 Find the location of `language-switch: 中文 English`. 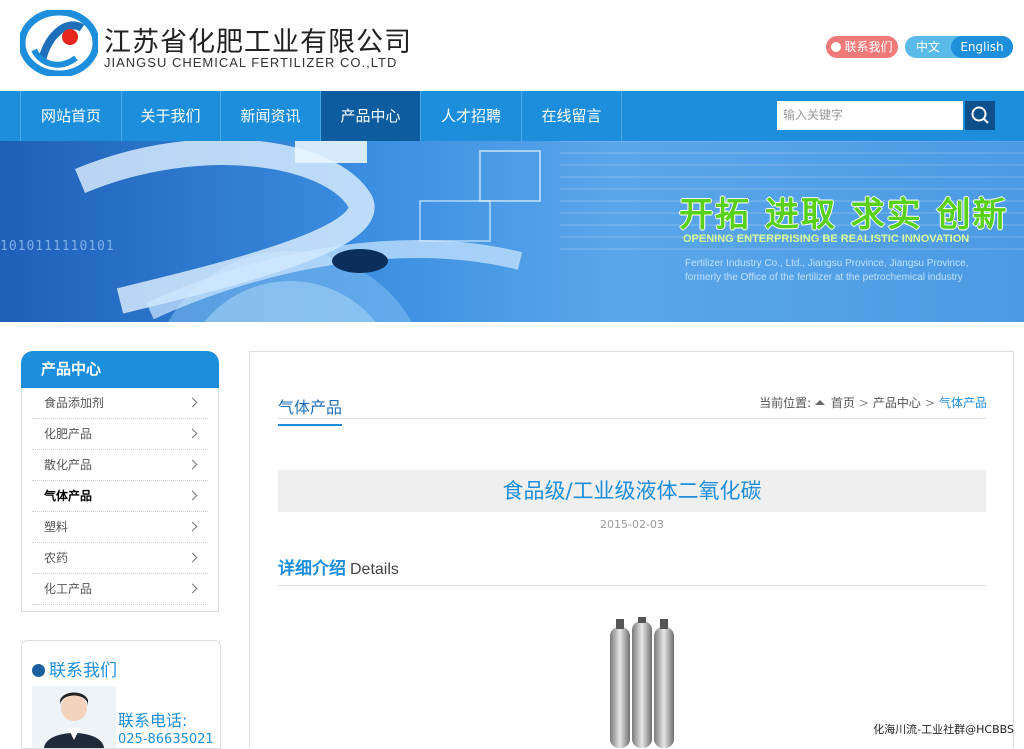

language-switch: 中文 English is located at coordinates (959, 47).